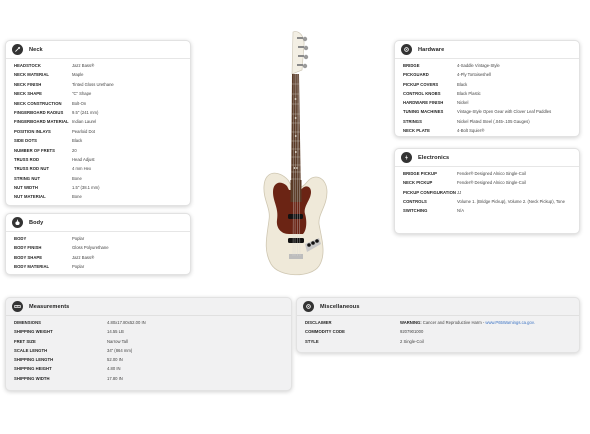 Image resolution: width=590 pixels, height=434 pixels. Describe the element at coordinates (115, 378) in the screenshot. I see `spec-value: 17.80 IN` at that location.